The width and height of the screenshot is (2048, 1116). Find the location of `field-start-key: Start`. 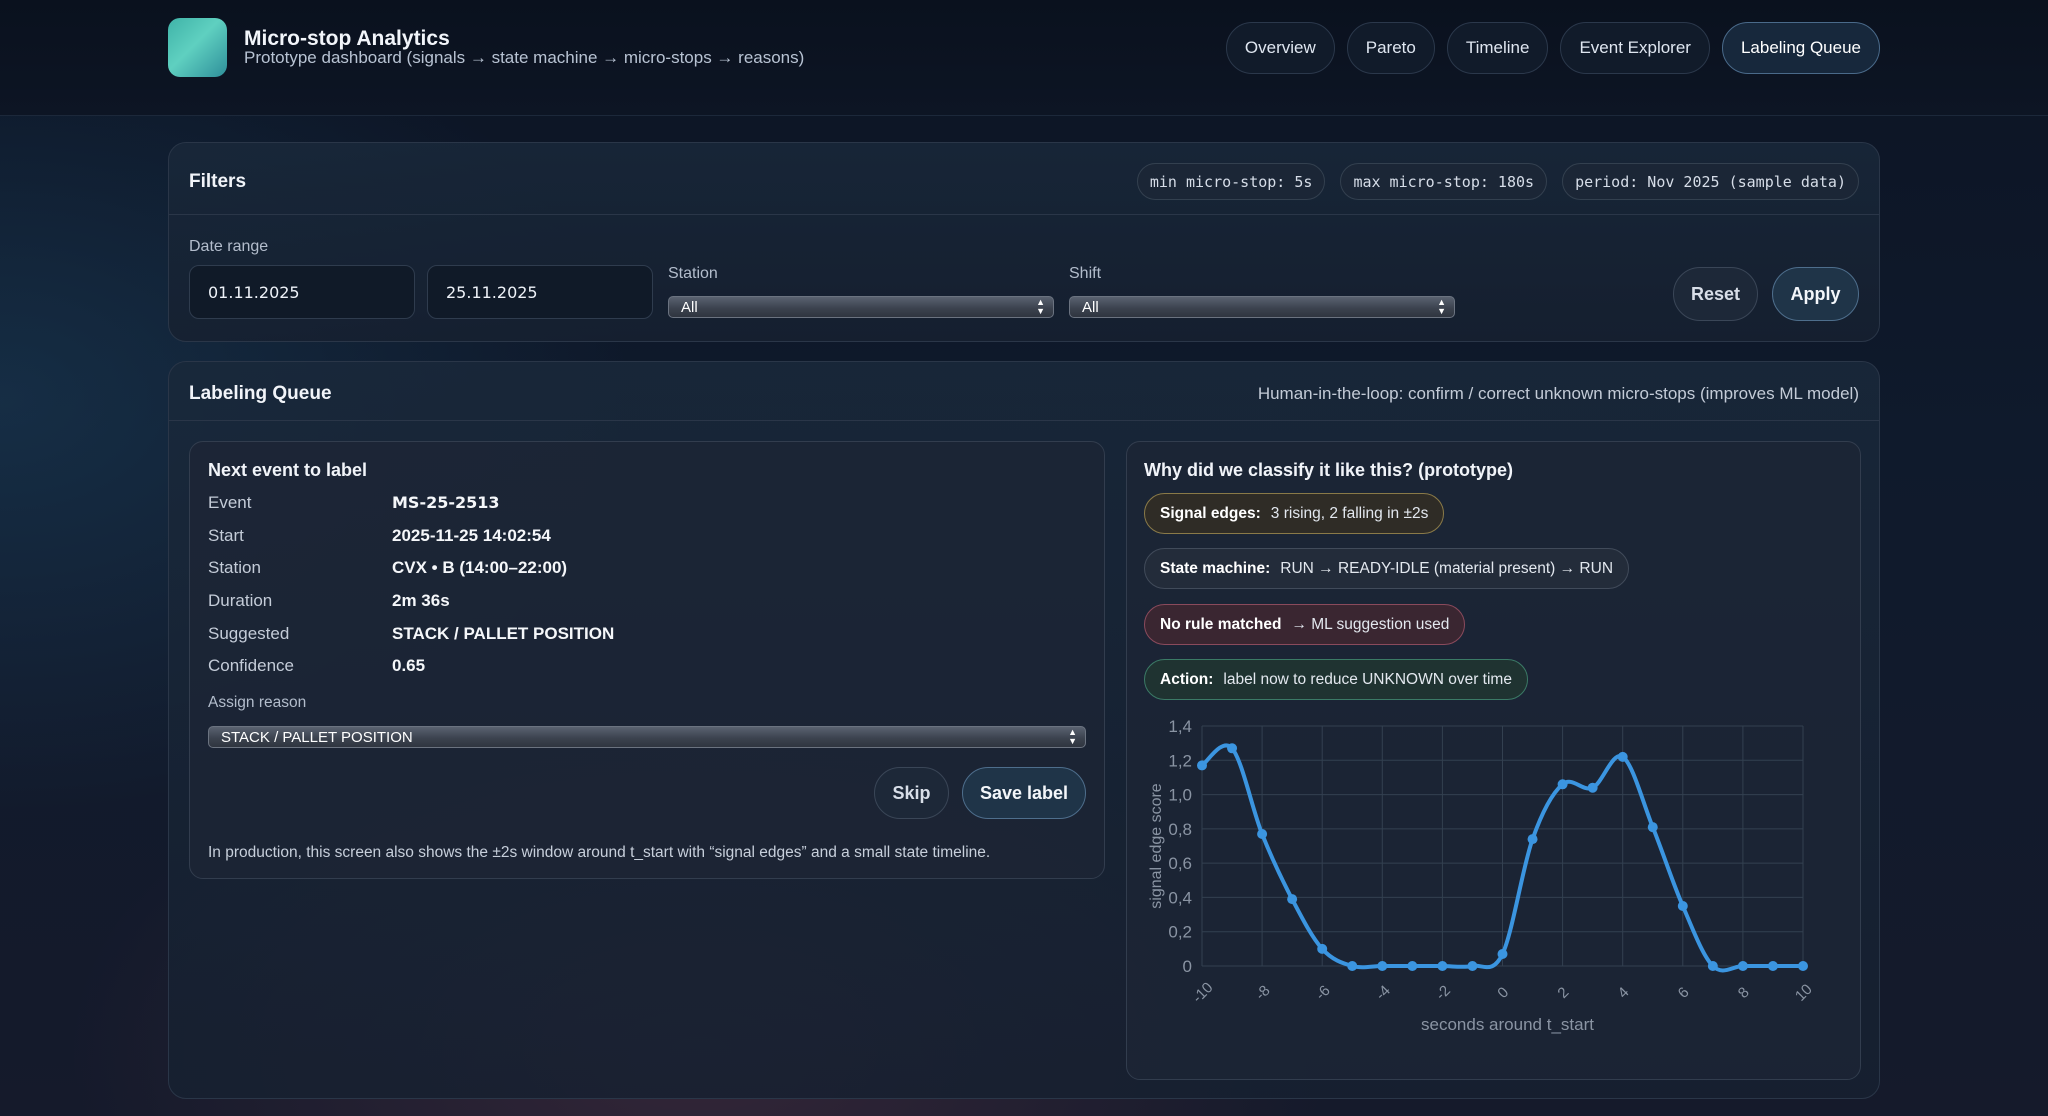

field-start-key: Start is located at coordinates (226, 535).